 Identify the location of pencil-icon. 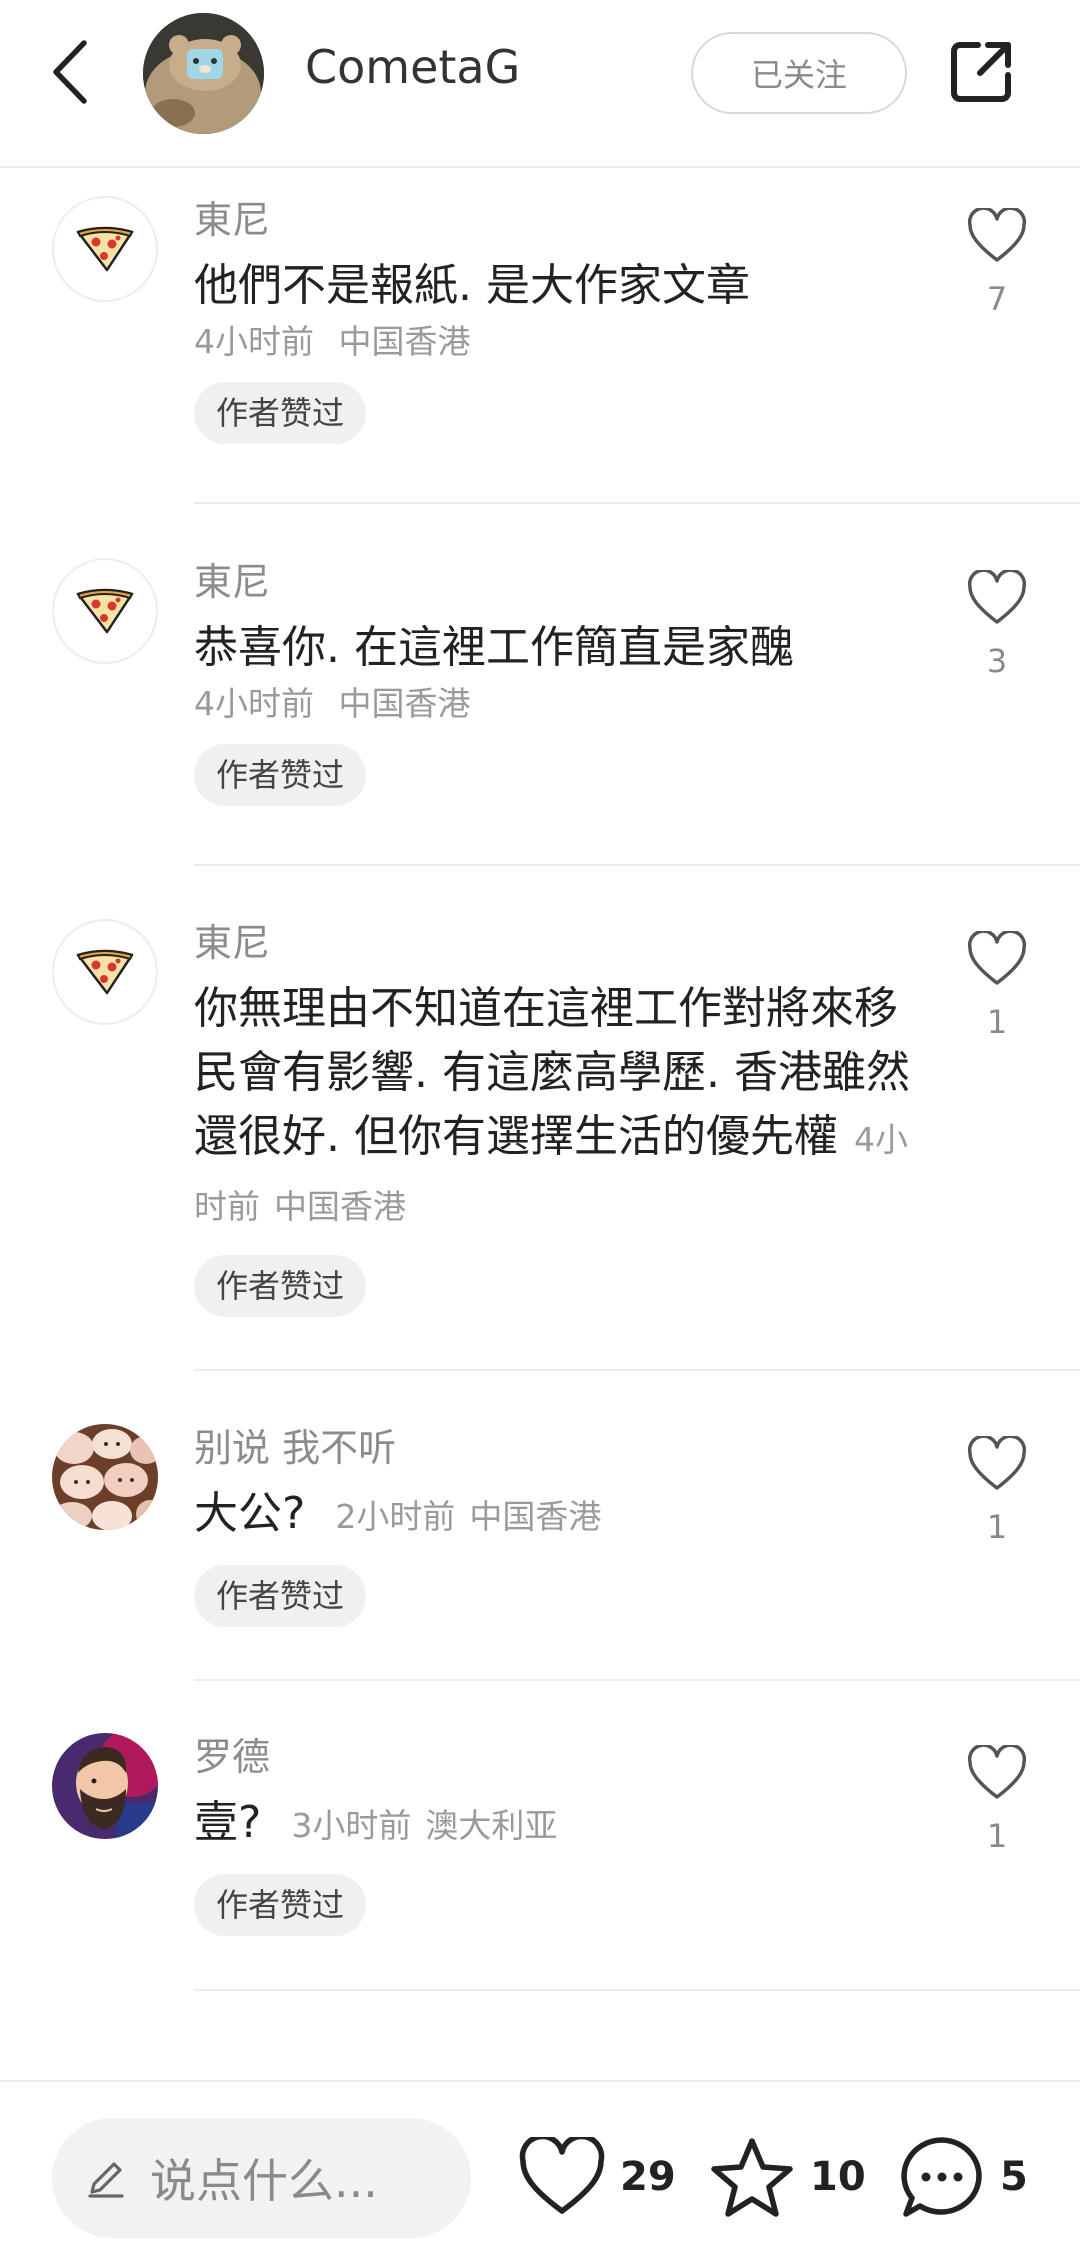
(106, 2180).